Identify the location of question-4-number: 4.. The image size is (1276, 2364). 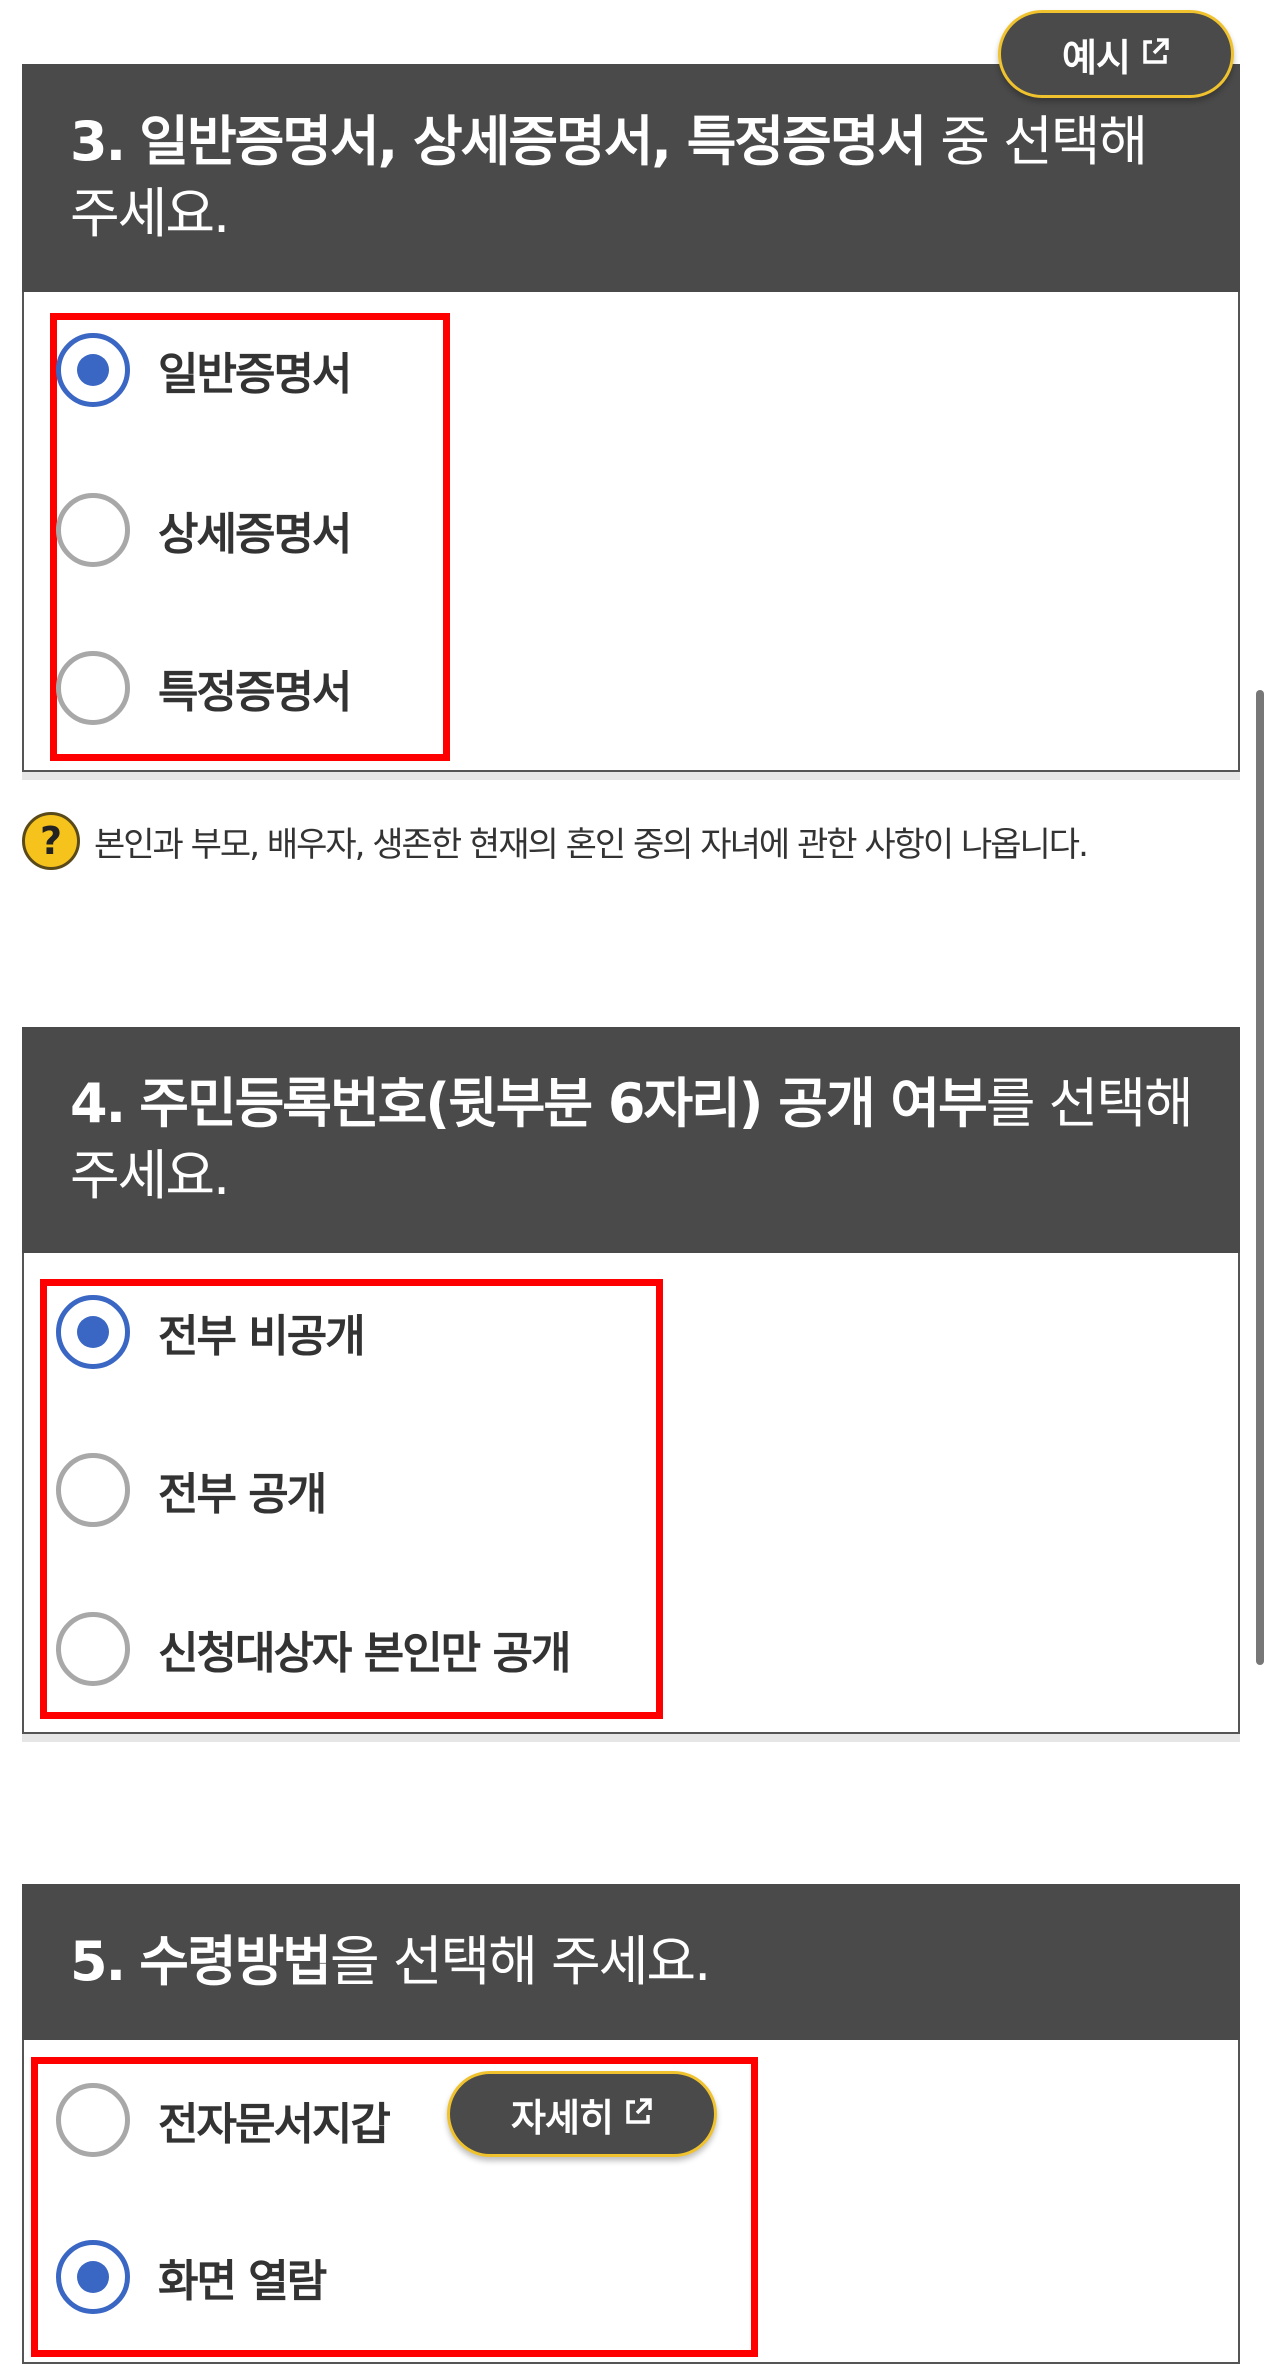
(98, 1103).